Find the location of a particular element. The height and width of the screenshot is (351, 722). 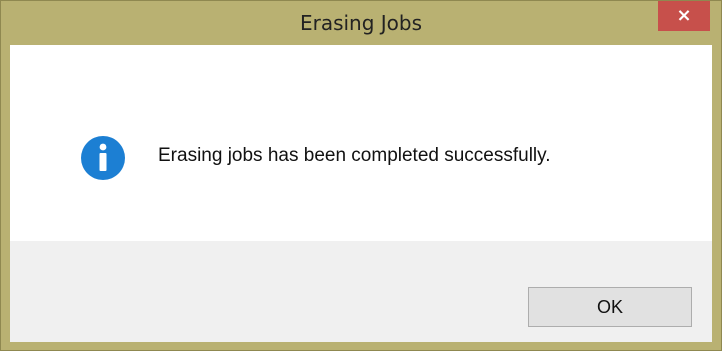

ok-button: OK is located at coordinates (610, 307).